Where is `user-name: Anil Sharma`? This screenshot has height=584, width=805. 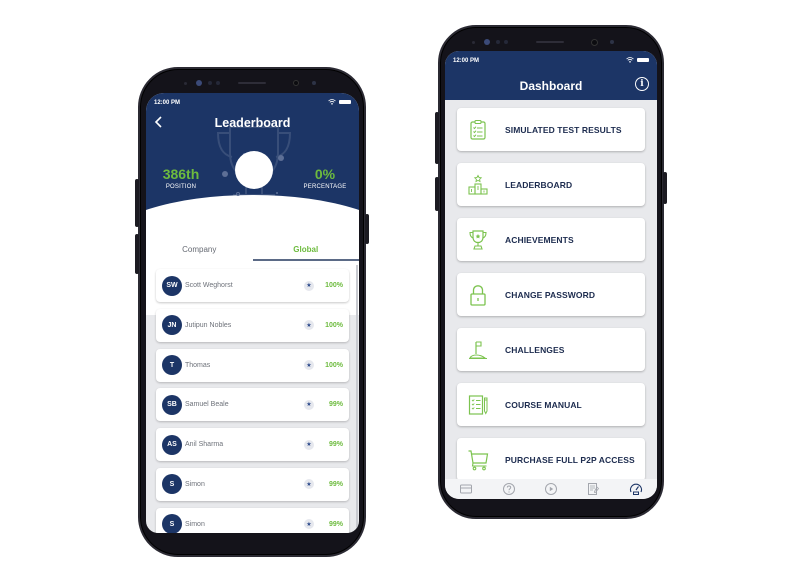 user-name: Anil Sharma is located at coordinates (204, 445).